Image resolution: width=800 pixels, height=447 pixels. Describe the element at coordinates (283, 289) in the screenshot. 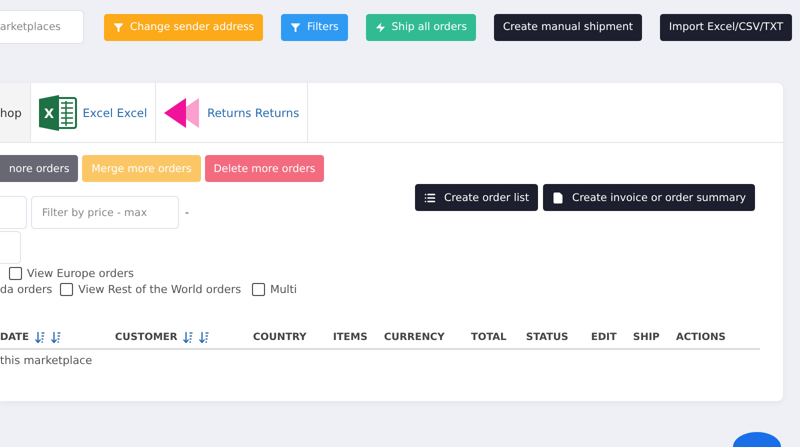

I see `checkbox-label: Multi` at that location.